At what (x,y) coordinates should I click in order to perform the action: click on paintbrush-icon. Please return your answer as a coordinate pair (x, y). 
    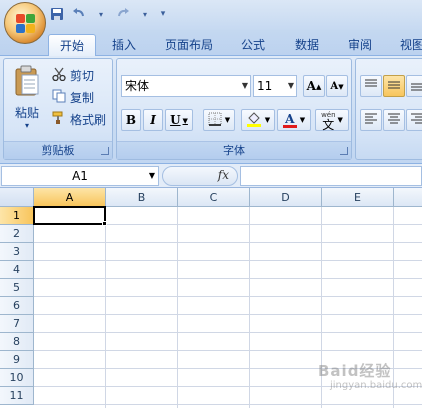
    Looking at the image, I should click on (59, 119).